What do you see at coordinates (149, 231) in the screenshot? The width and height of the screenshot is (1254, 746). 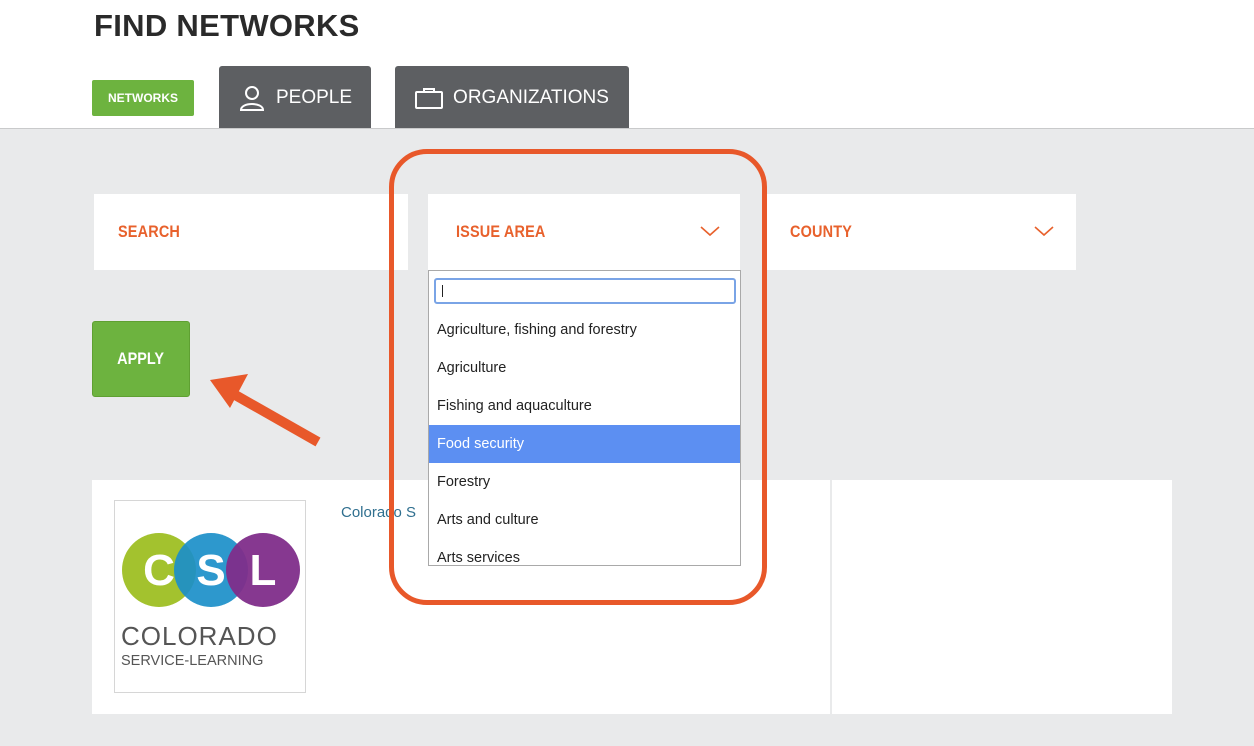 I see `search-label: SEARCH` at bounding box center [149, 231].